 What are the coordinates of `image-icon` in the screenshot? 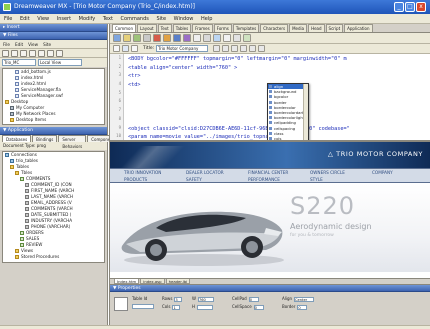 It's located at (167, 38).